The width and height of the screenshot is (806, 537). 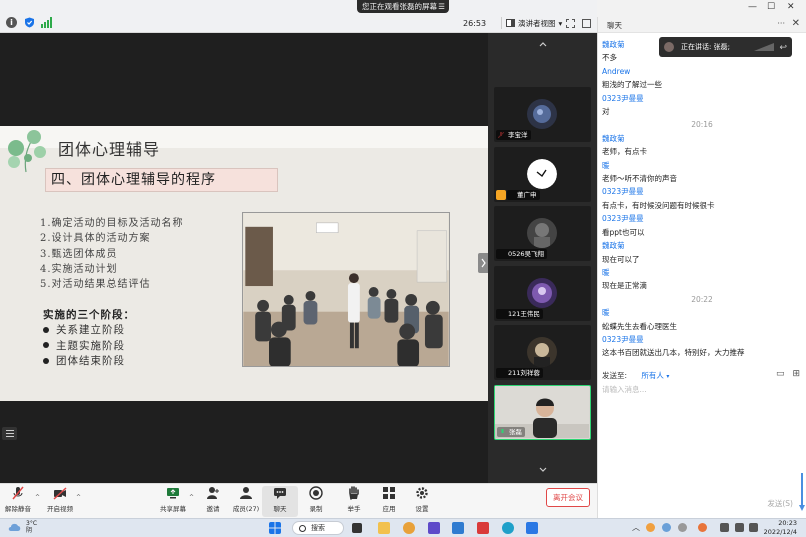 What do you see at coordinates (191, 497) in the screenshot?
I see `share-options-caret: ^` at bounding box center [191, 497].